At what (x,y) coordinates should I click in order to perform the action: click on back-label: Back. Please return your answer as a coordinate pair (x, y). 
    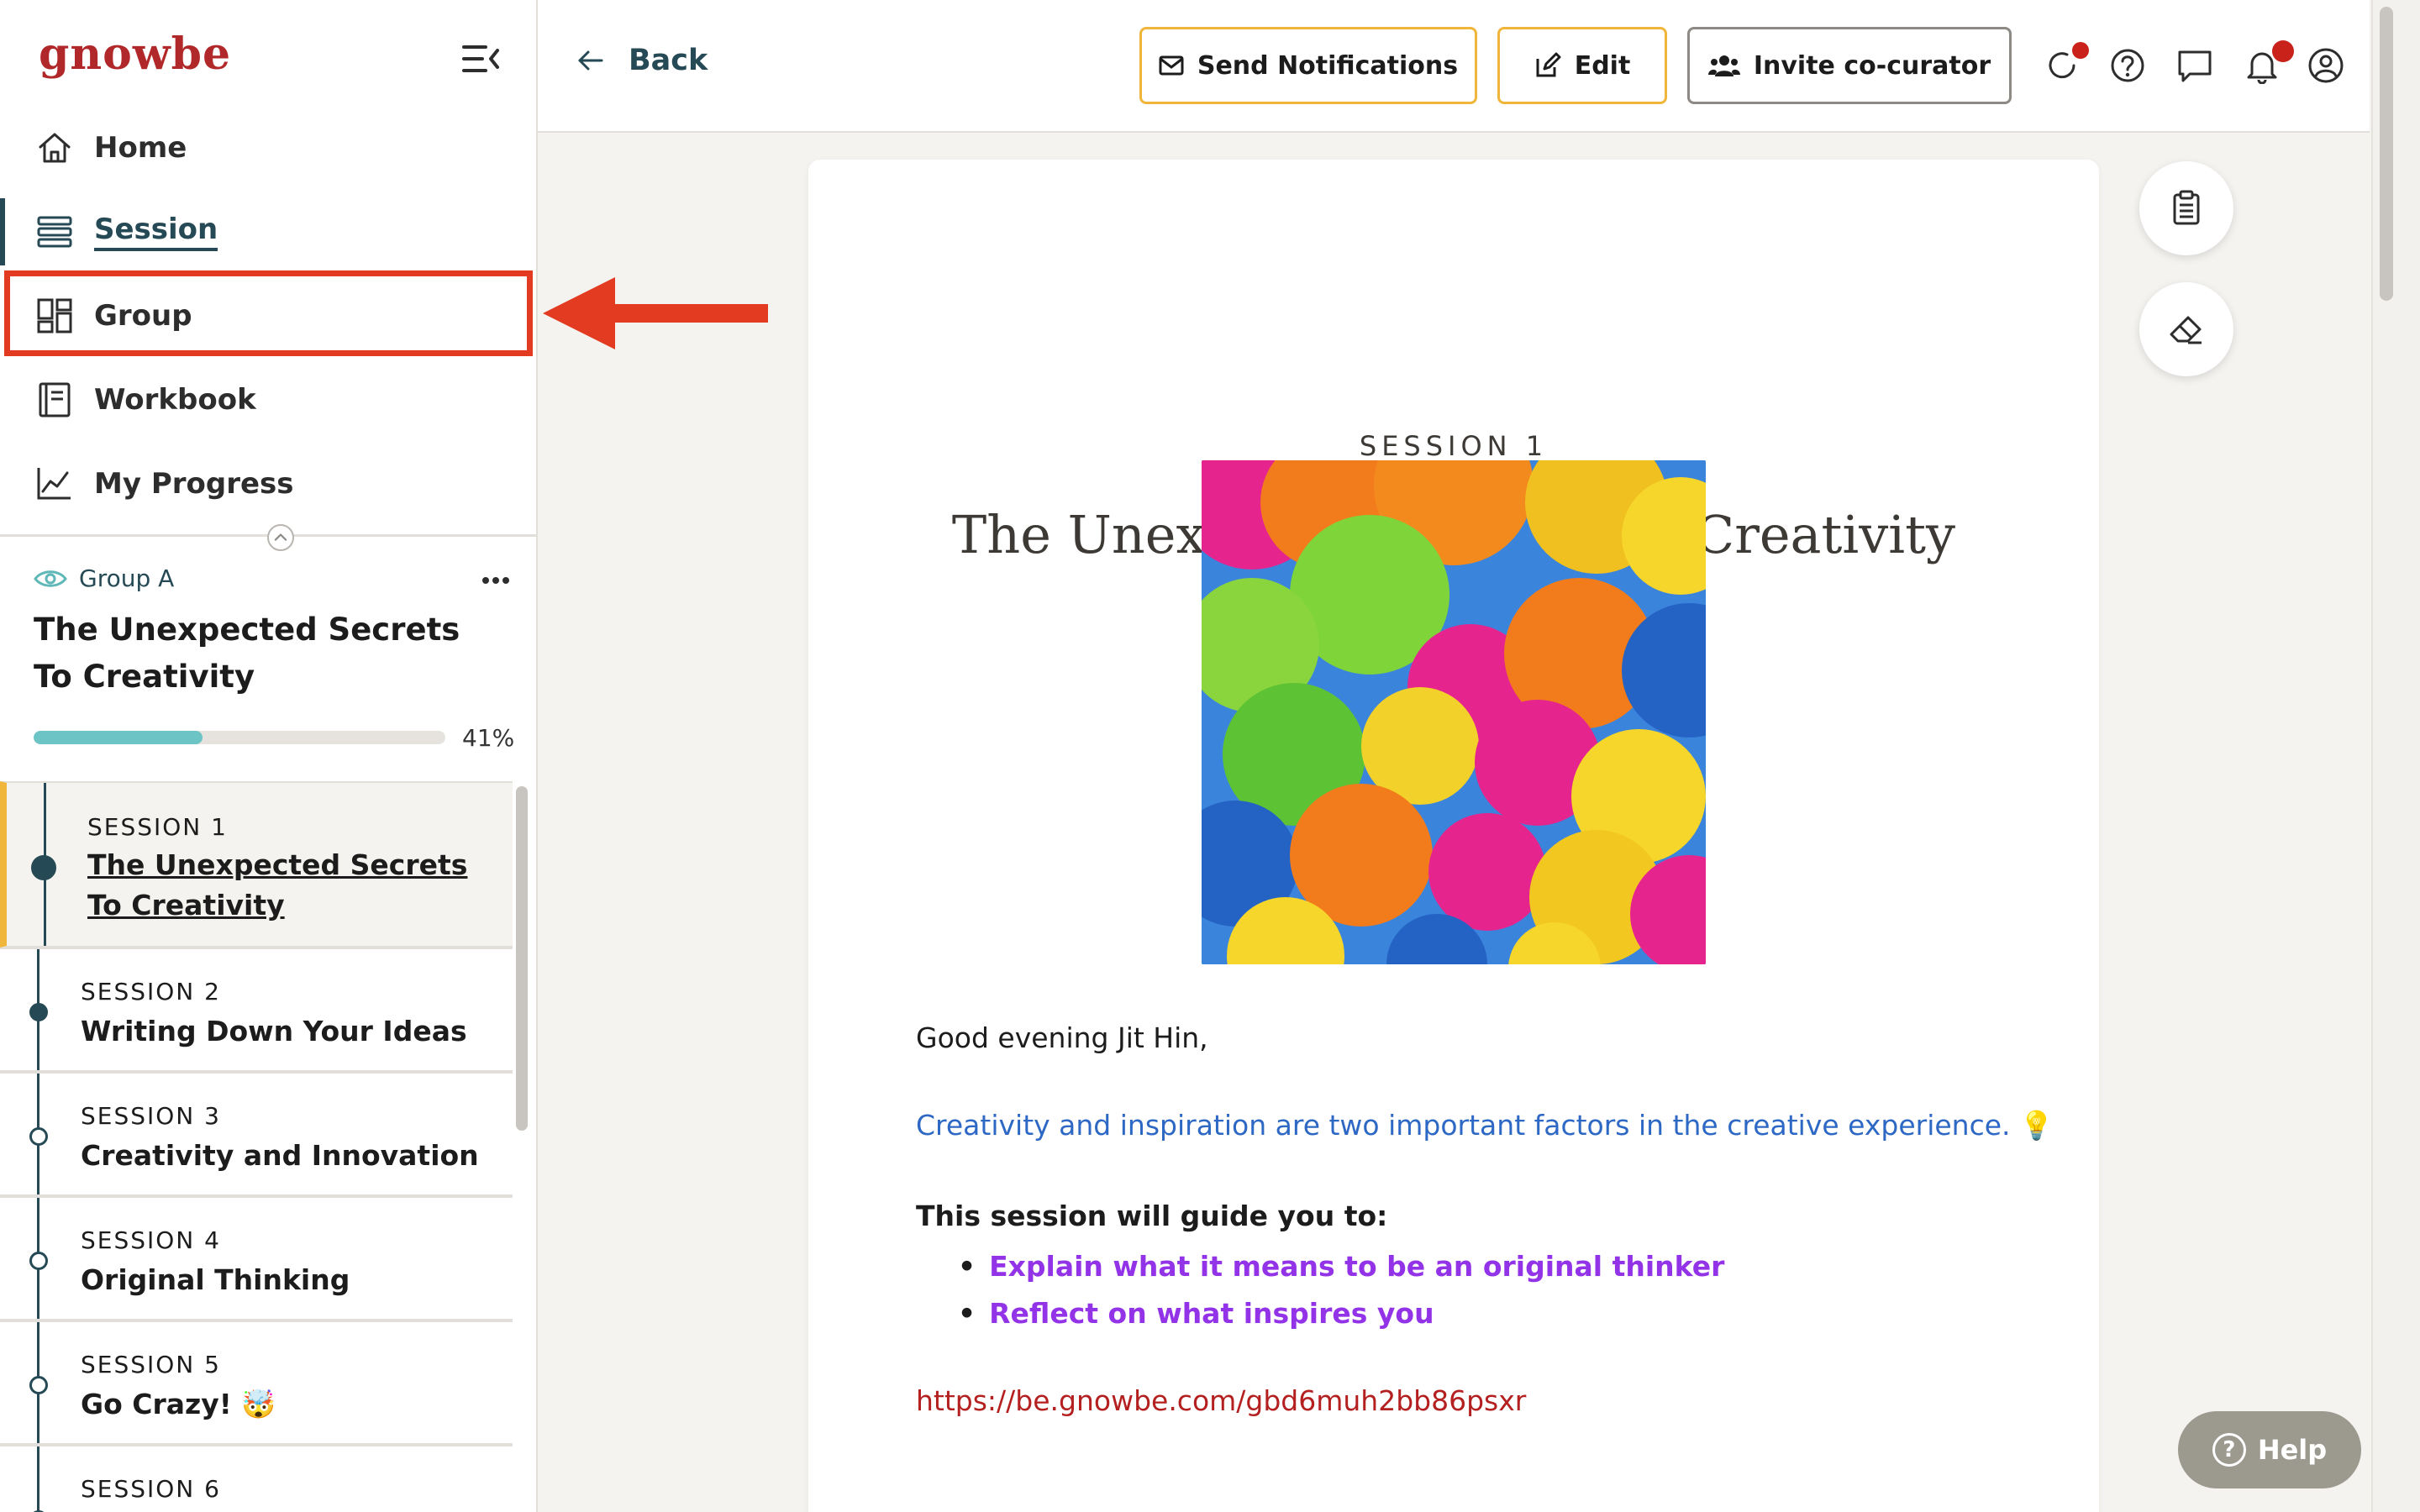
    Looking at the image, I should click on (668, 60).